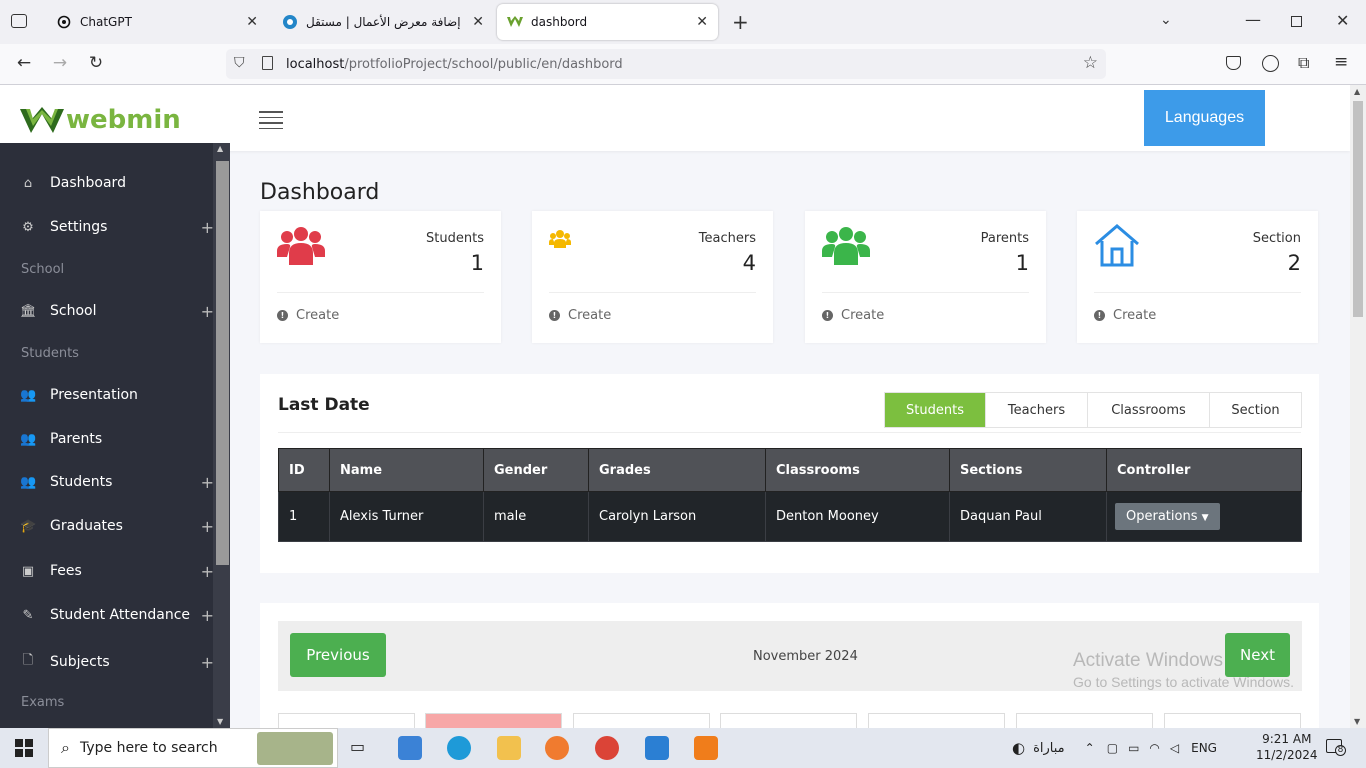 The image size is (1366, 768). I want to click on menu-icon: ≡, so click(1341, 62).